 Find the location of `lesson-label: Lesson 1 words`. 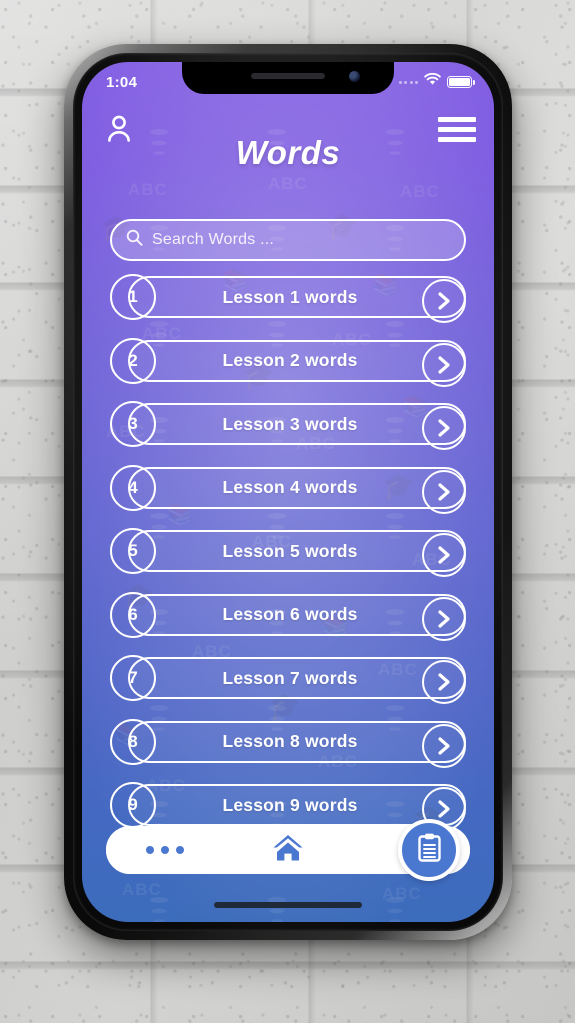

lesson-label: Lesson 1 words is located at coordinates (290, 296).